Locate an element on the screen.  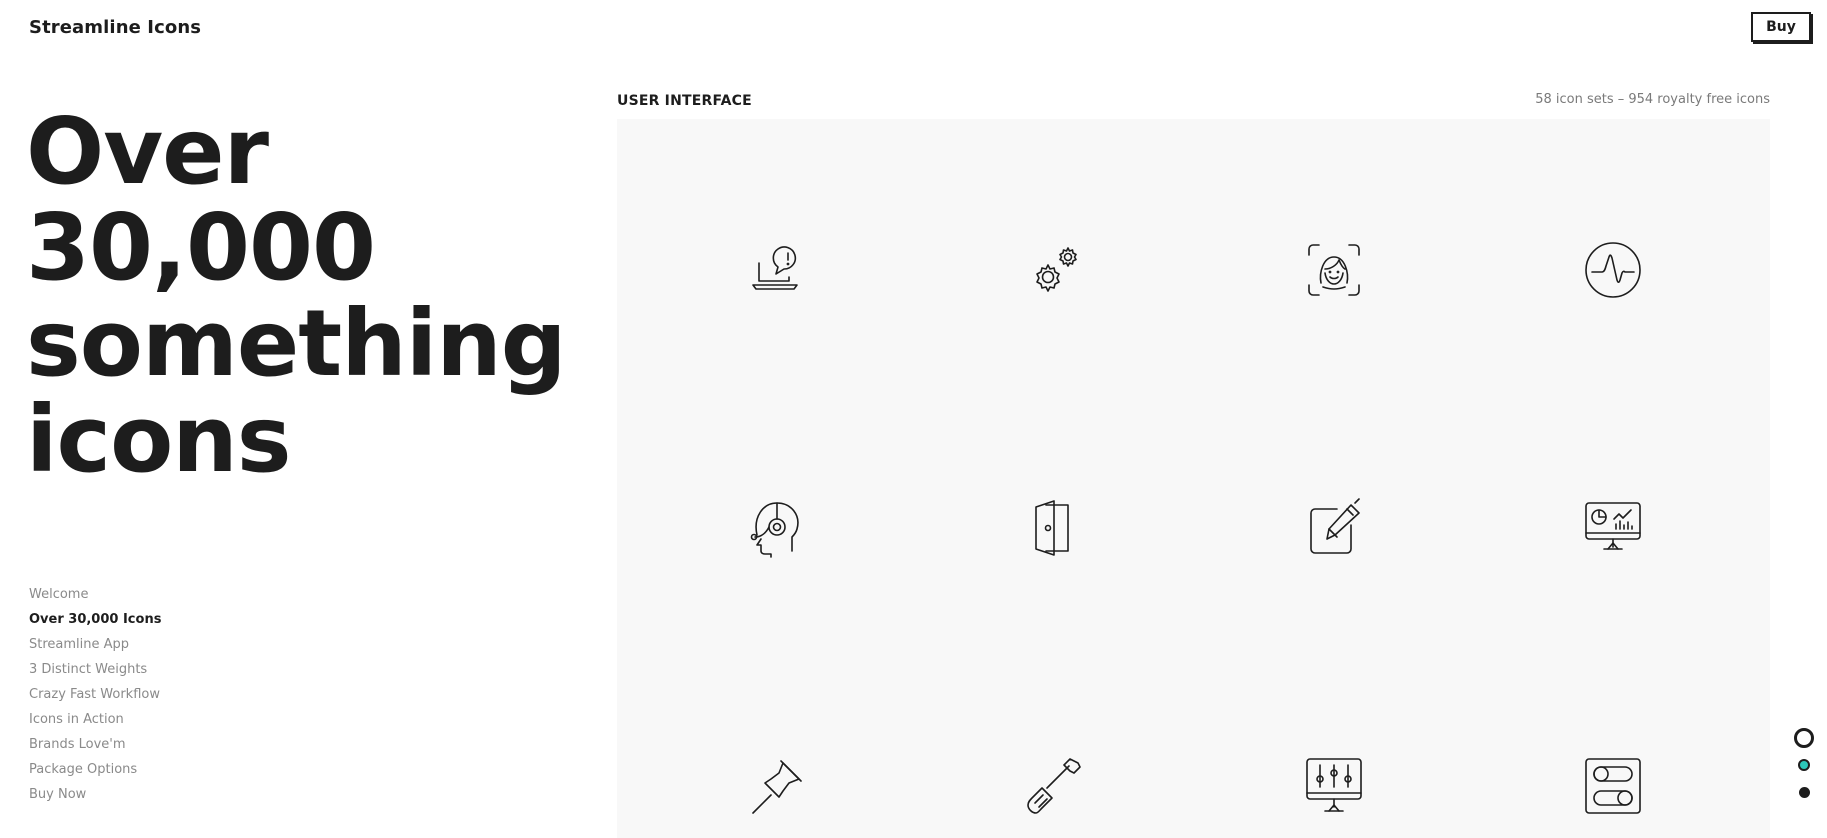
pager-dot-black is located at coordinates (1804, 792).